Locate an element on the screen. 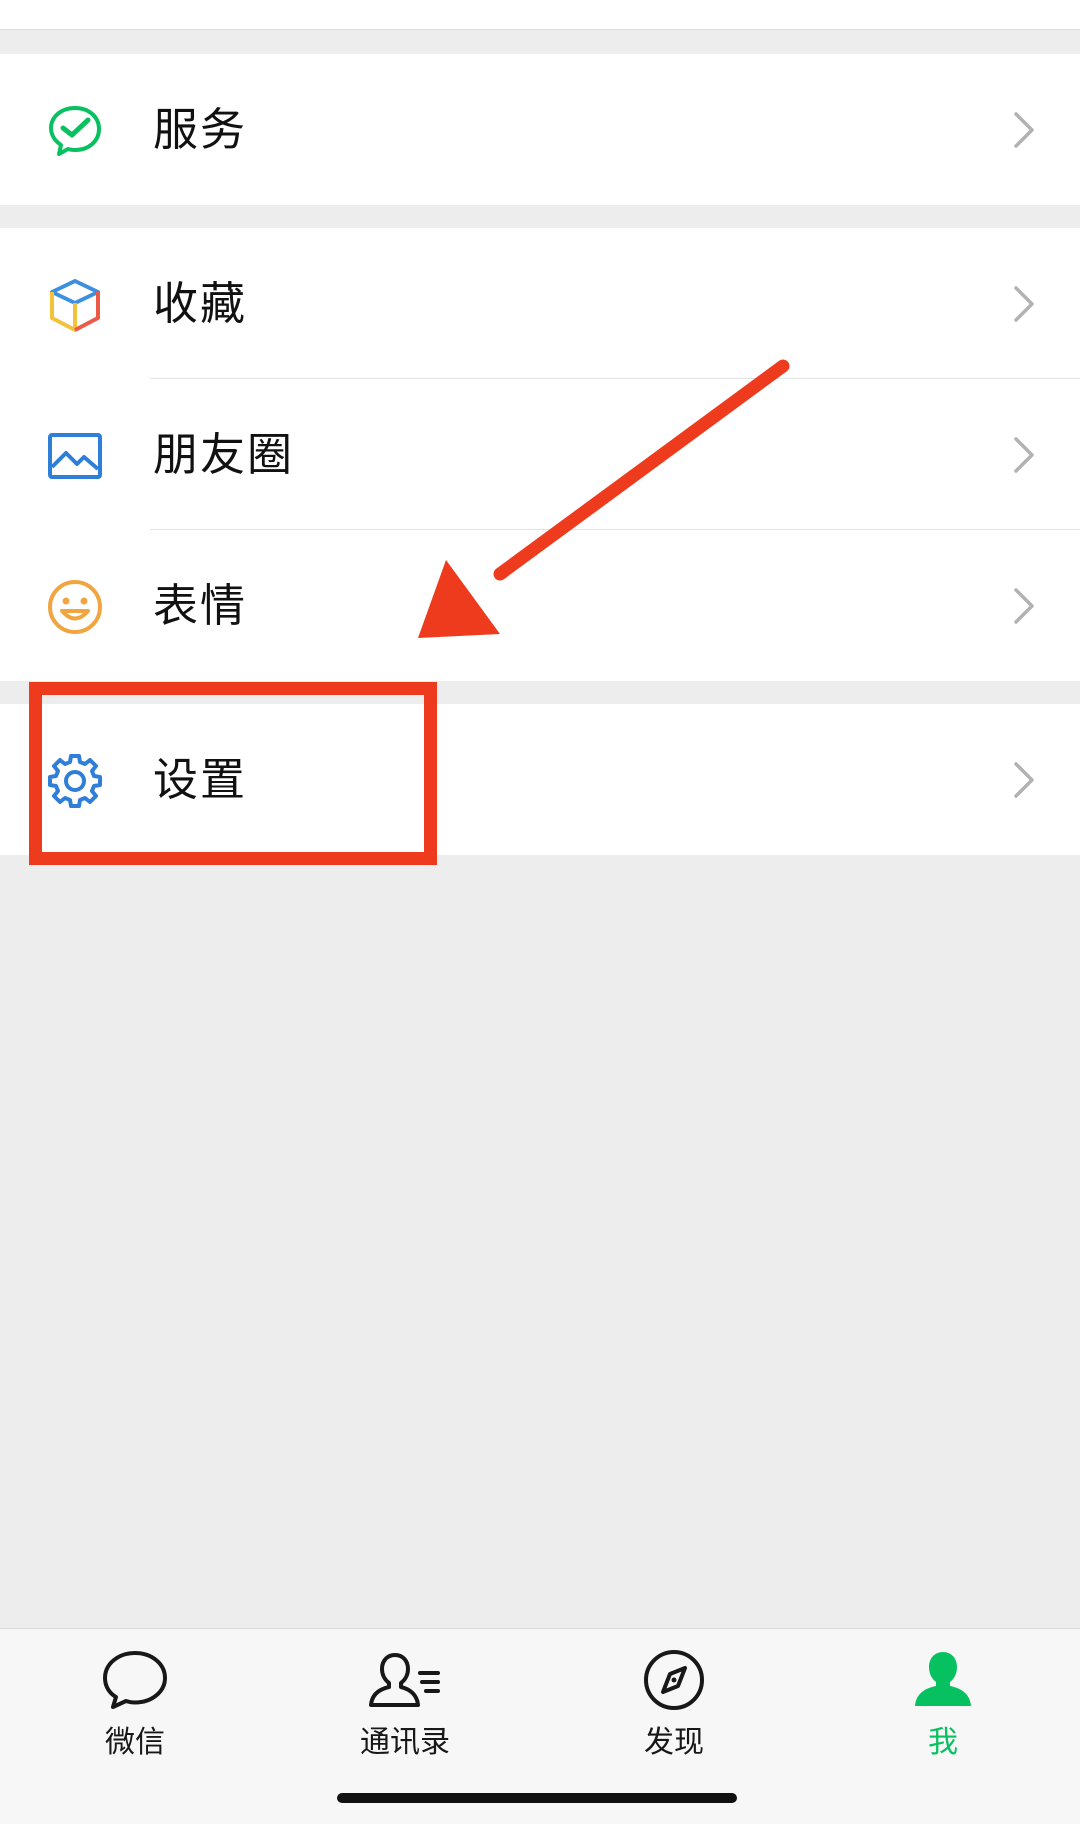 Image resolution: width=1080 pixels, height=1824 pixels. stickers-label: 表情 is located at coordinates (200, 605).